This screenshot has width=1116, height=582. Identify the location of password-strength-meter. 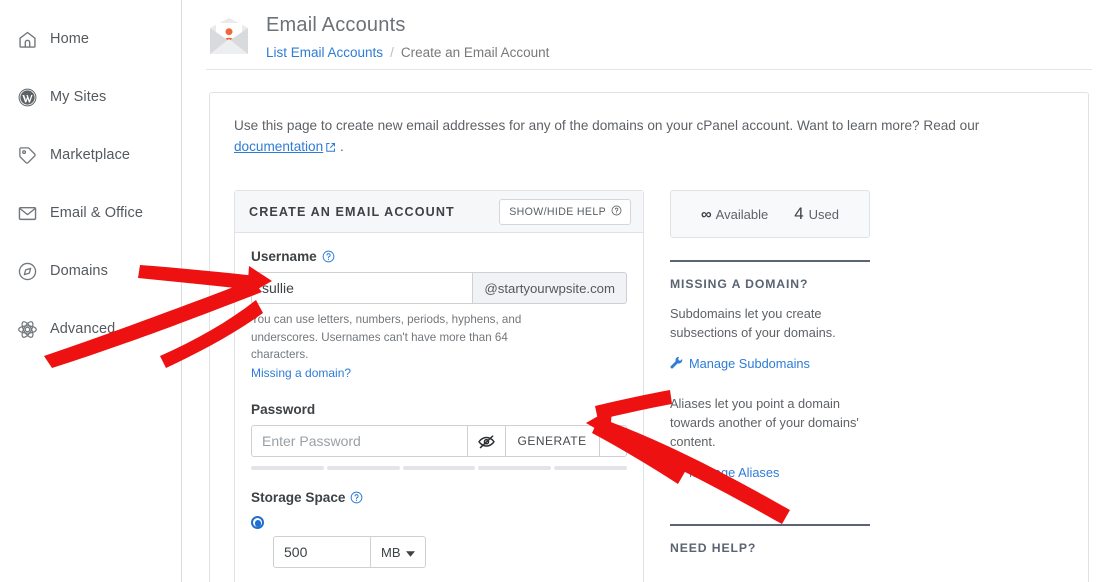
(439, 468).